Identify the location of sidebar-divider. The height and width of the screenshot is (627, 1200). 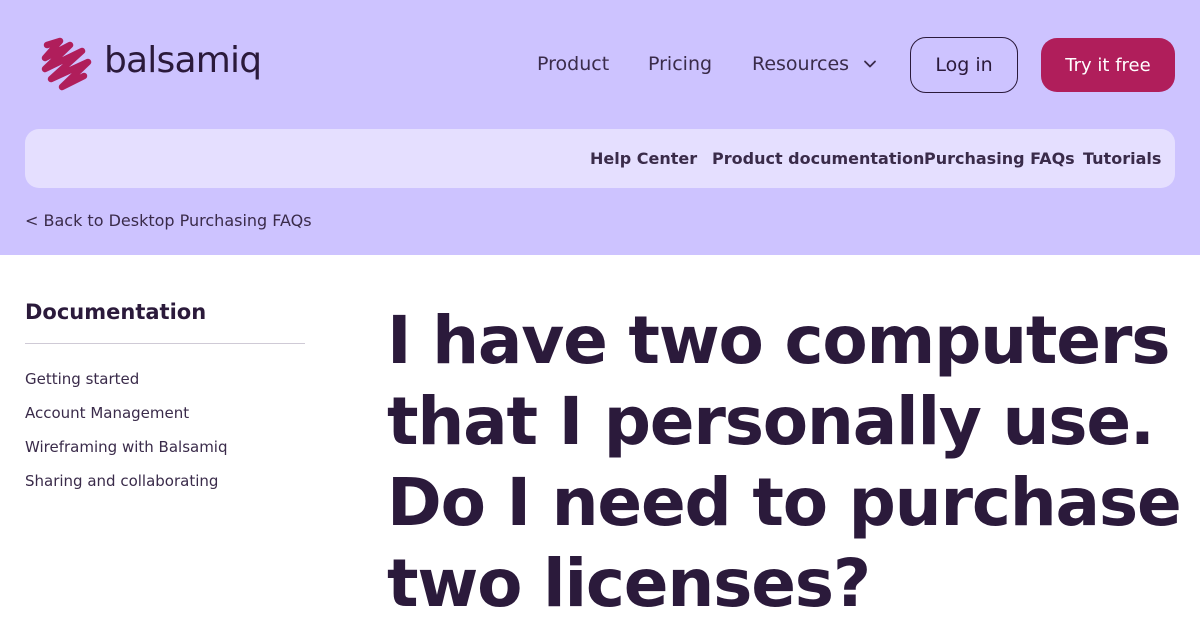
(165, 343).